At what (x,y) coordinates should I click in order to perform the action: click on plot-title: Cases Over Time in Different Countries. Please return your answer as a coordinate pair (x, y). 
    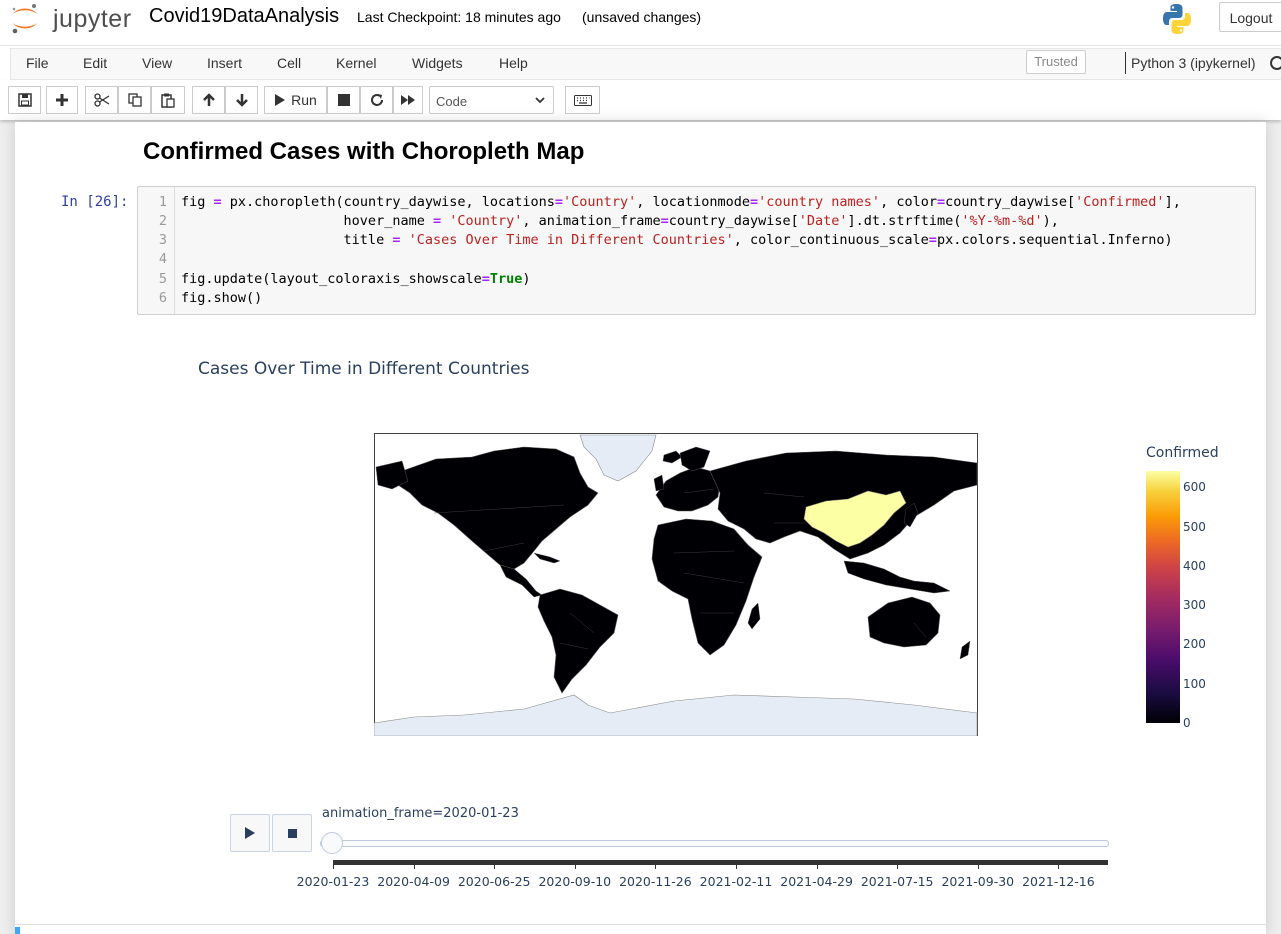
    Looking at the image, I should click on (364, 369).